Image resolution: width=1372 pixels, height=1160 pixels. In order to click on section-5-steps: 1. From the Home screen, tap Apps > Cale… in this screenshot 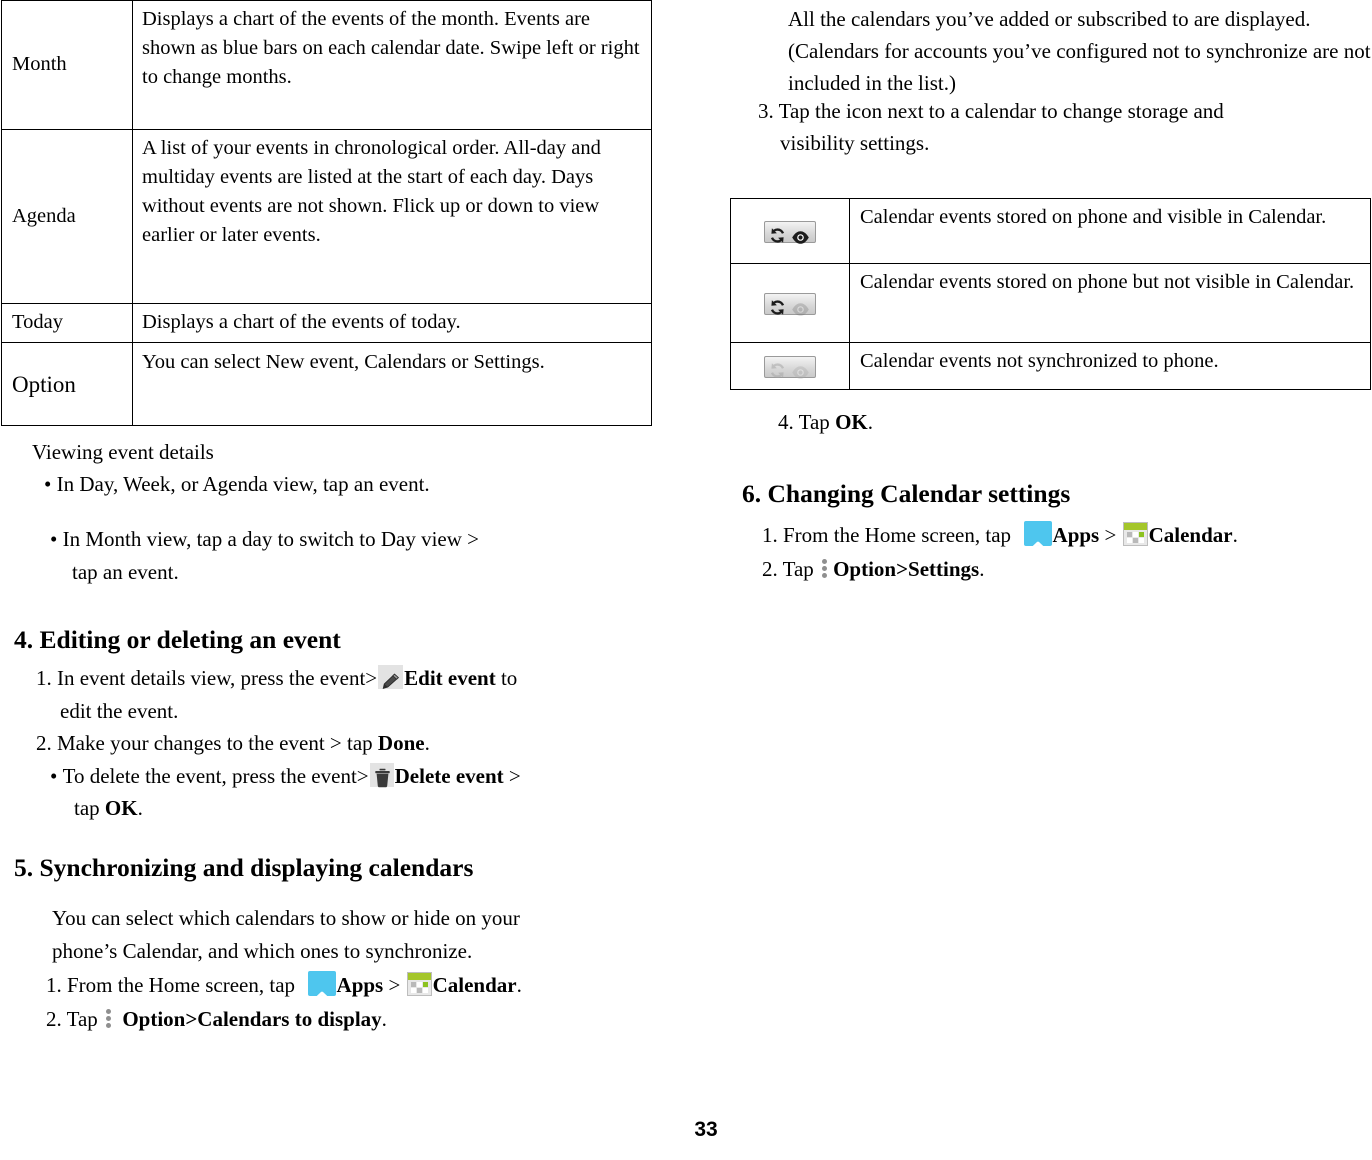, I will do `click(356, 1002)`.